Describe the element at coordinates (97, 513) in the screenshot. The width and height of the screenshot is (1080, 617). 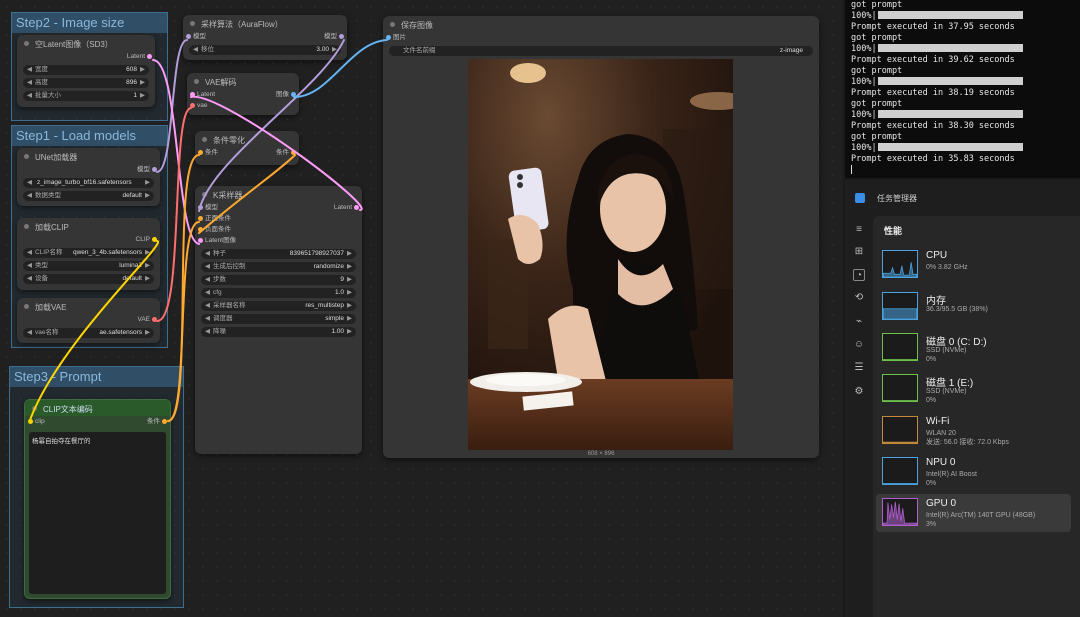
I see `prompt-textarea: 杨幂自拍夺在餐厅的` at that location.